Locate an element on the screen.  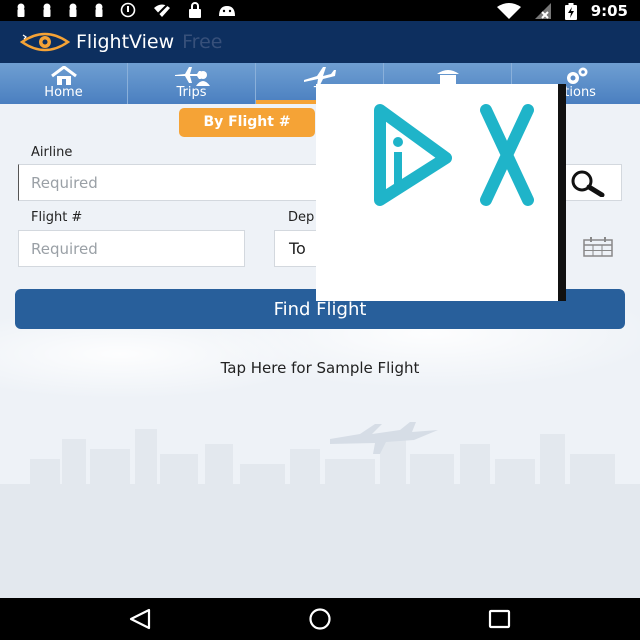
airline-label: Airline is located at coordinates (52, 152).